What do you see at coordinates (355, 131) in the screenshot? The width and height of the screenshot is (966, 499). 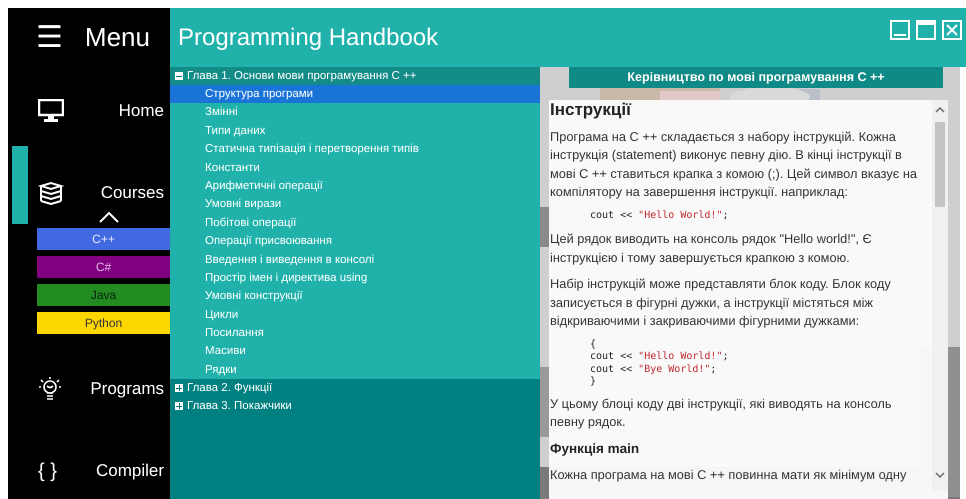 I see `tree-item: Типи даних` at bounding box center [355, 131].